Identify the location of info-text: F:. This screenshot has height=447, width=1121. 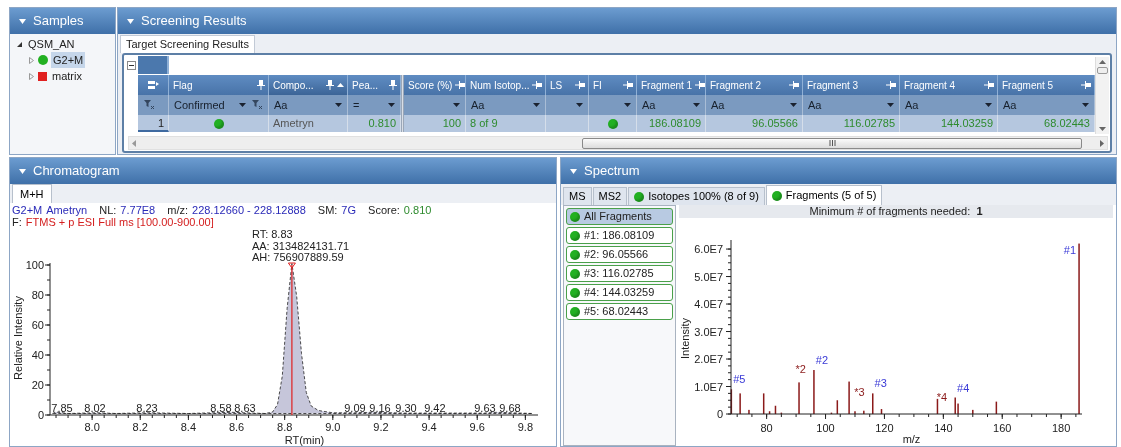
(17, 222).